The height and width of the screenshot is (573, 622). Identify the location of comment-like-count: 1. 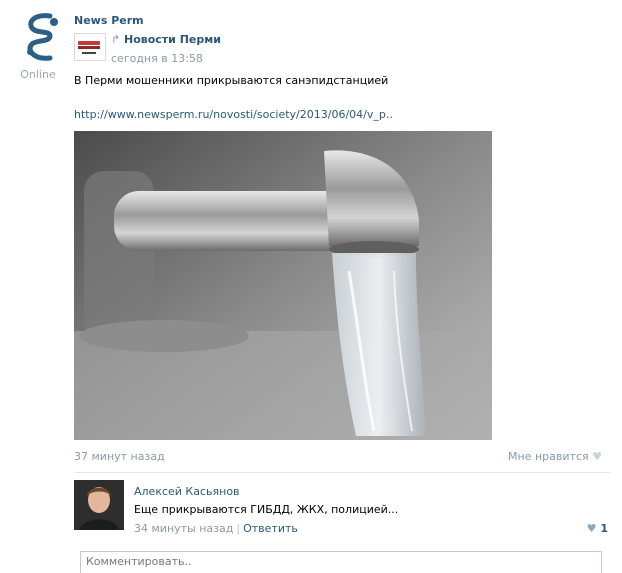
(604, 528).